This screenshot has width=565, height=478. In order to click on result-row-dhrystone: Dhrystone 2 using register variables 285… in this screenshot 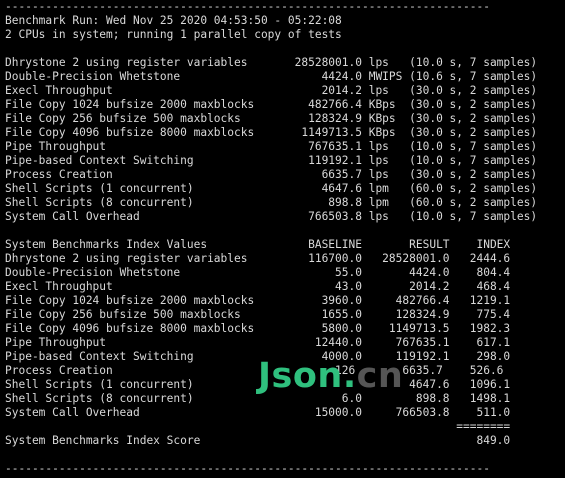, I will do `click(271, 62)`.